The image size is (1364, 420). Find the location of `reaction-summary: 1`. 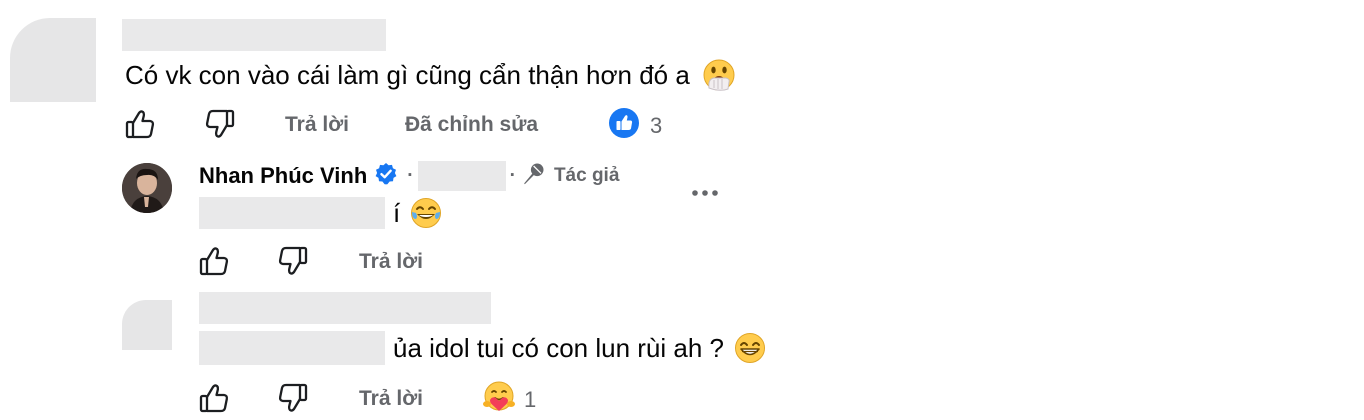

reaction-summary: 1 is located at coordinates (509, 399).